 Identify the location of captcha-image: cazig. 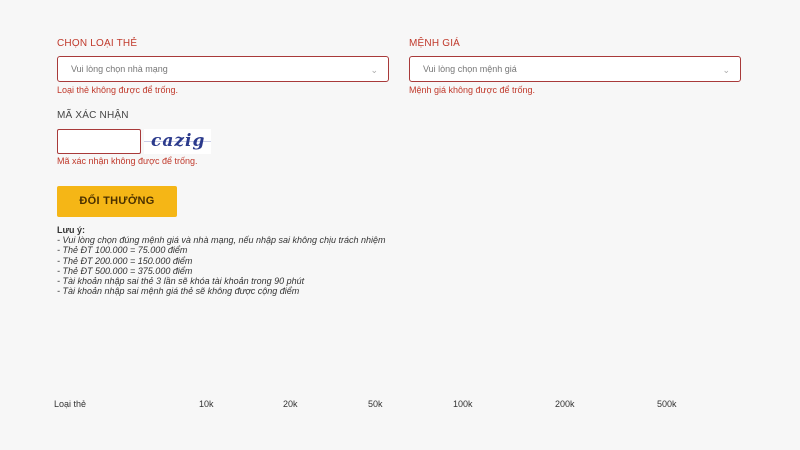
(177, 141).